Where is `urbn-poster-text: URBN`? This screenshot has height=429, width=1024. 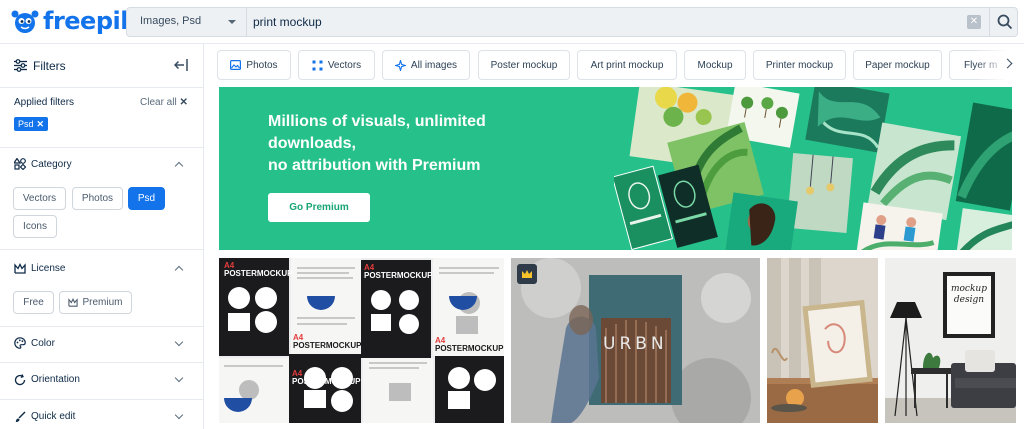
urbn-poster-text: URBN is located at coordinates (635, 344).